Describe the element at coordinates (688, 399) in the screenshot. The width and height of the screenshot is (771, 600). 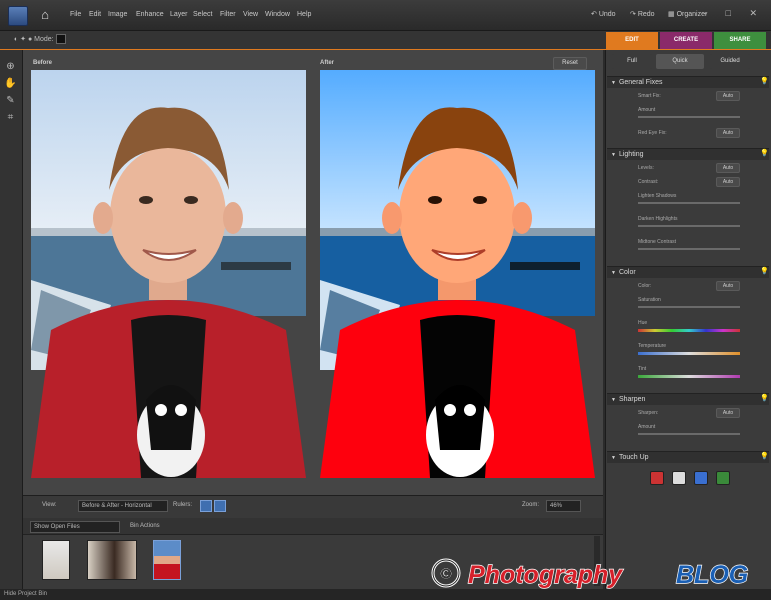
I see `section-header-sharpen: ▼ Sharpen` at that location.